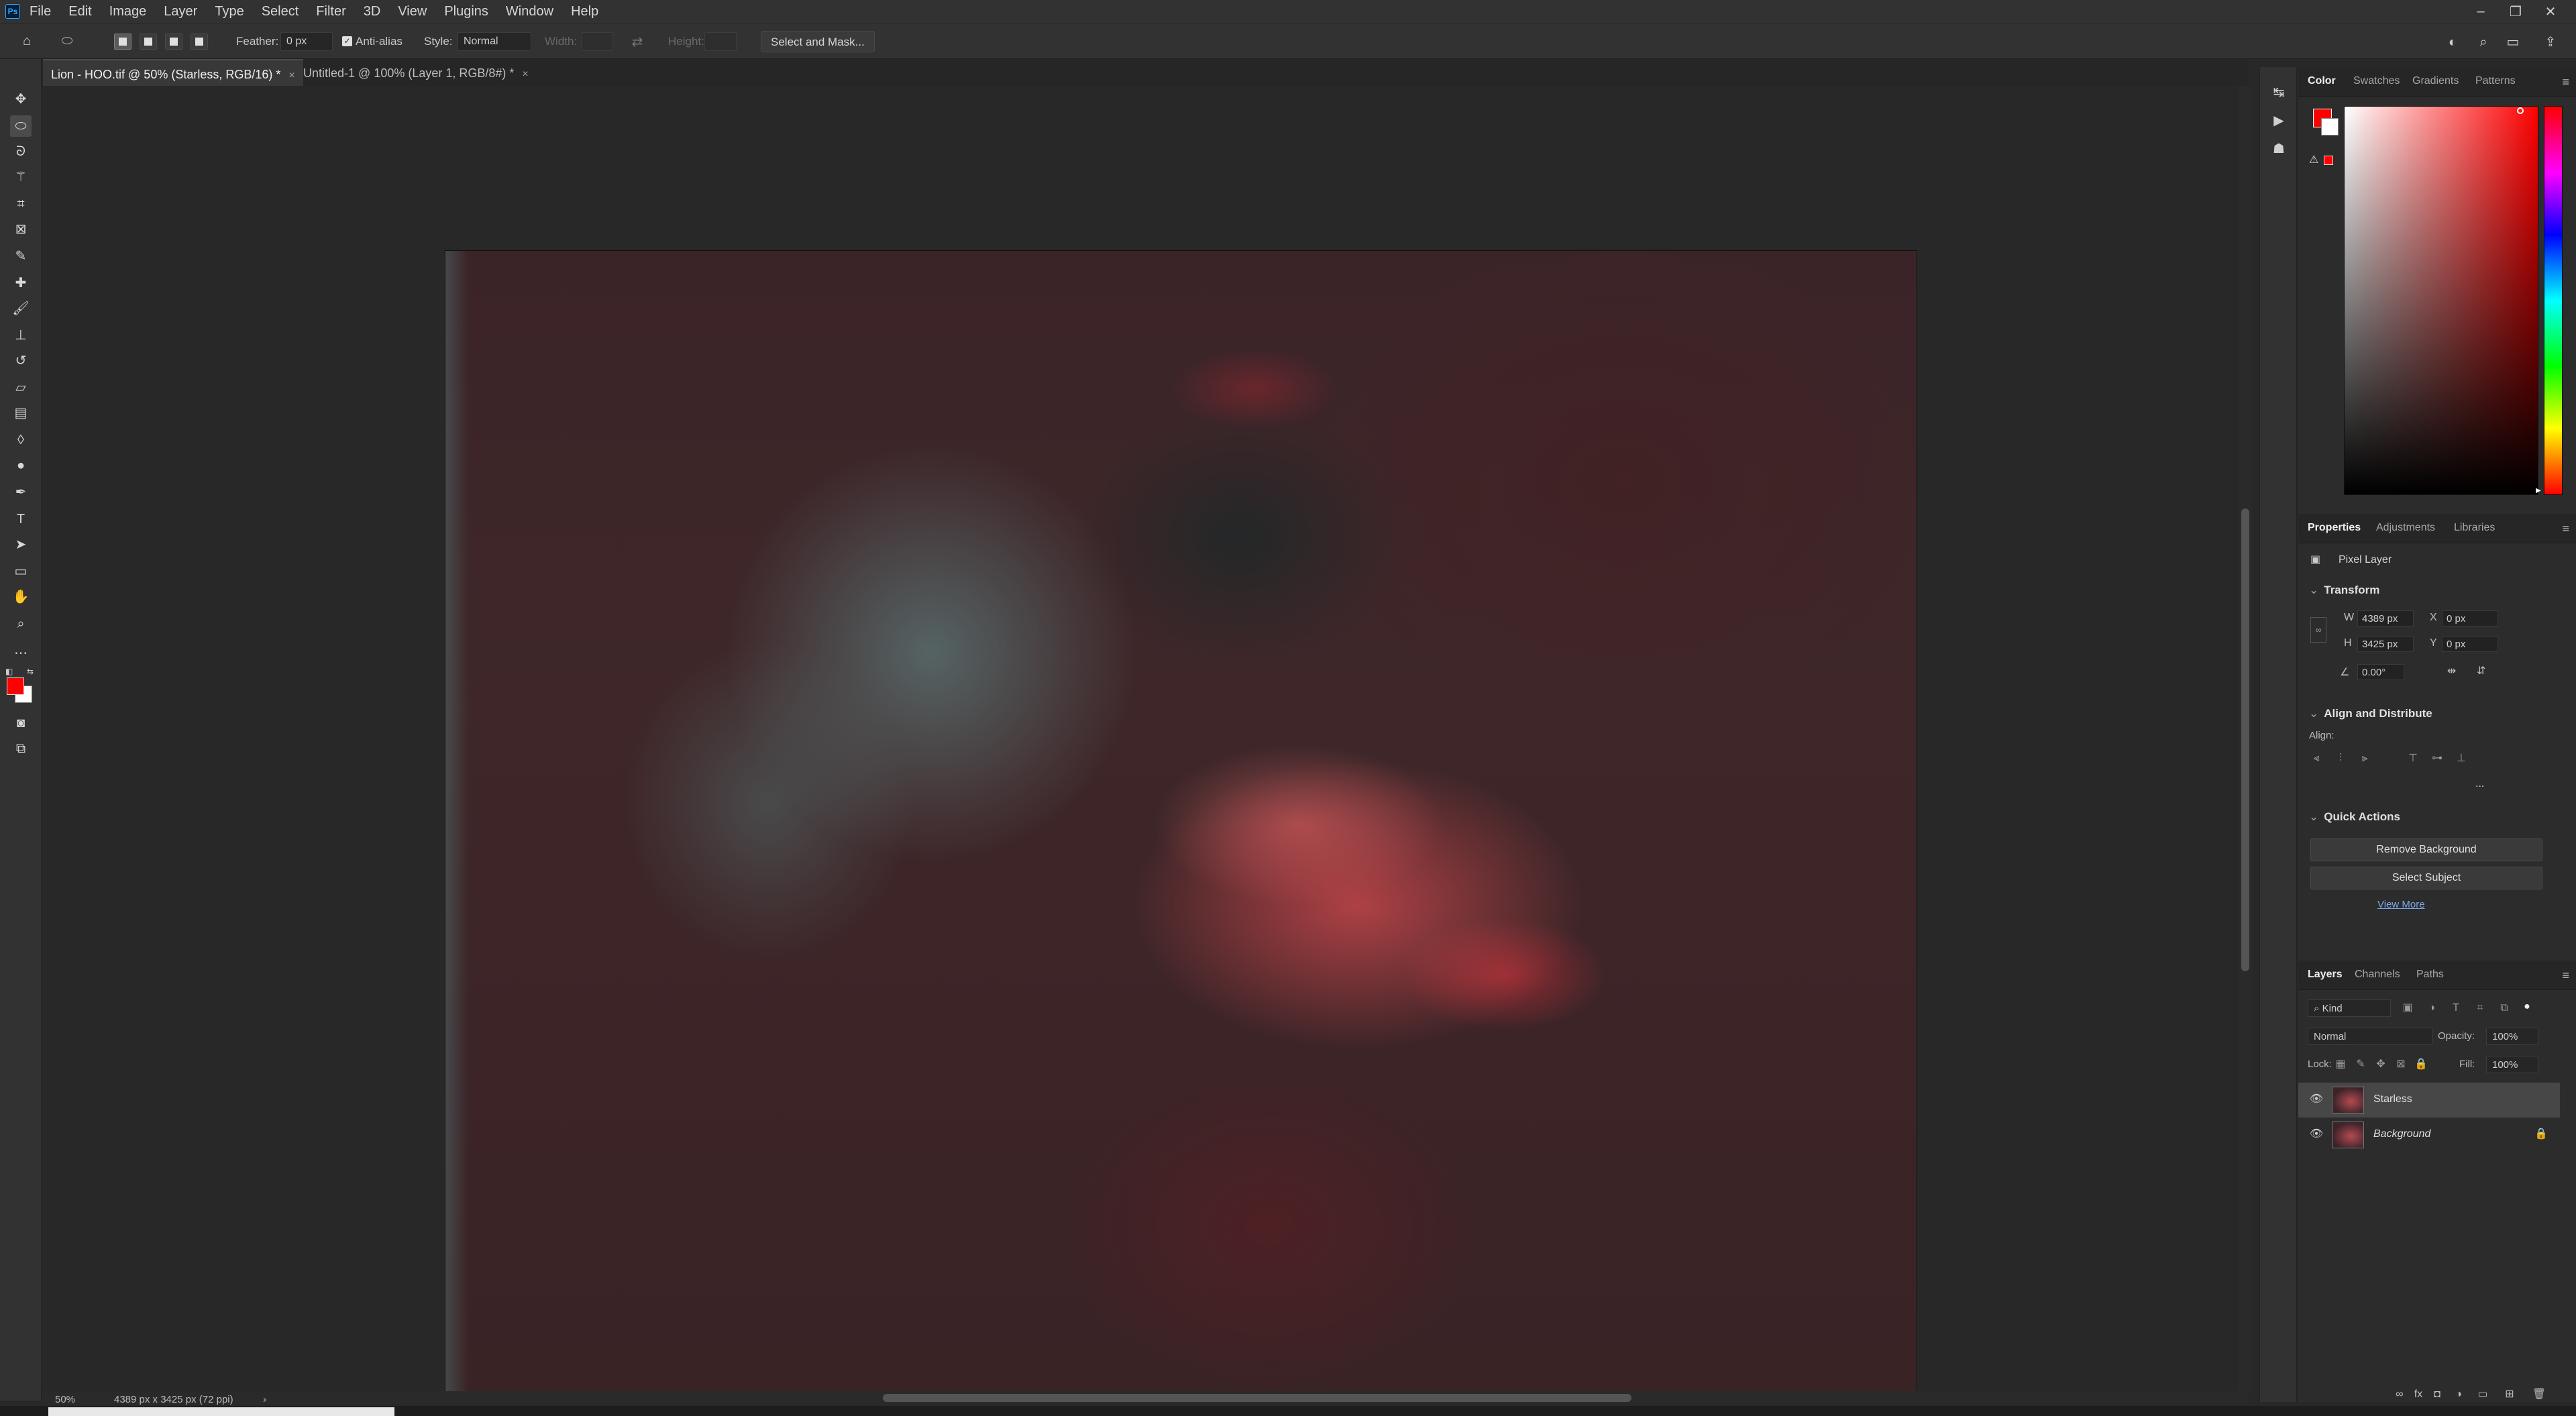 The height and width of the screenshot is (1416, 2576). I want to click on lock-transparent-icon: ▦, so click(2340, 1064).